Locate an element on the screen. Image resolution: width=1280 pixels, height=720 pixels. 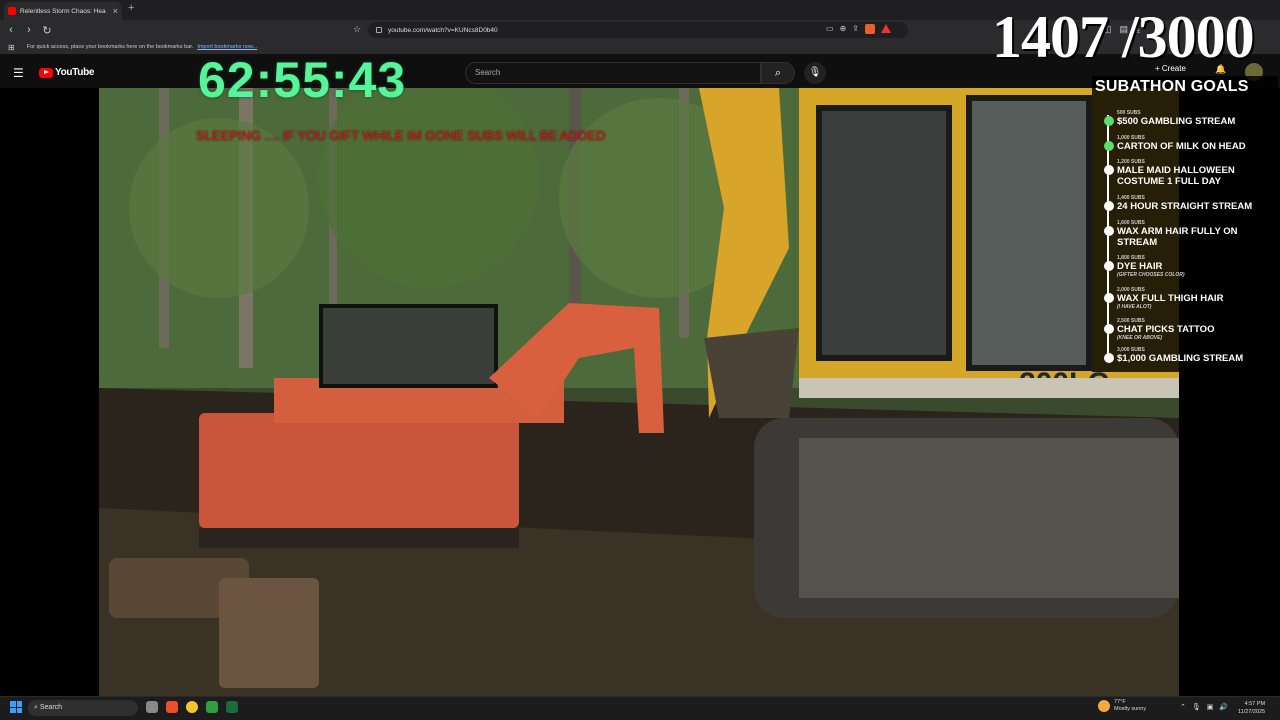
tab-title: Relentless Storm Chaos: Hea is located at coordinates (63, 11).